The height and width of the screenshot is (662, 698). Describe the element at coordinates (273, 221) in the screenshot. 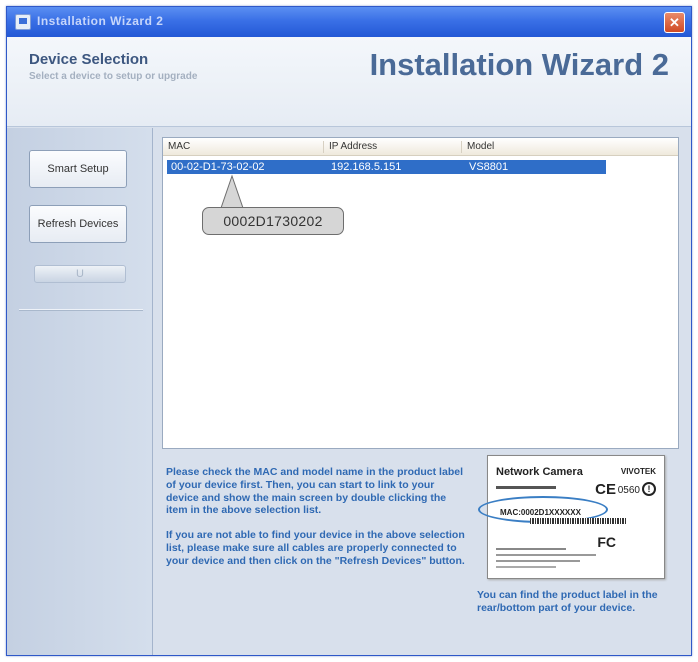

I see `mac-callout: 0002D1730202` at that location.